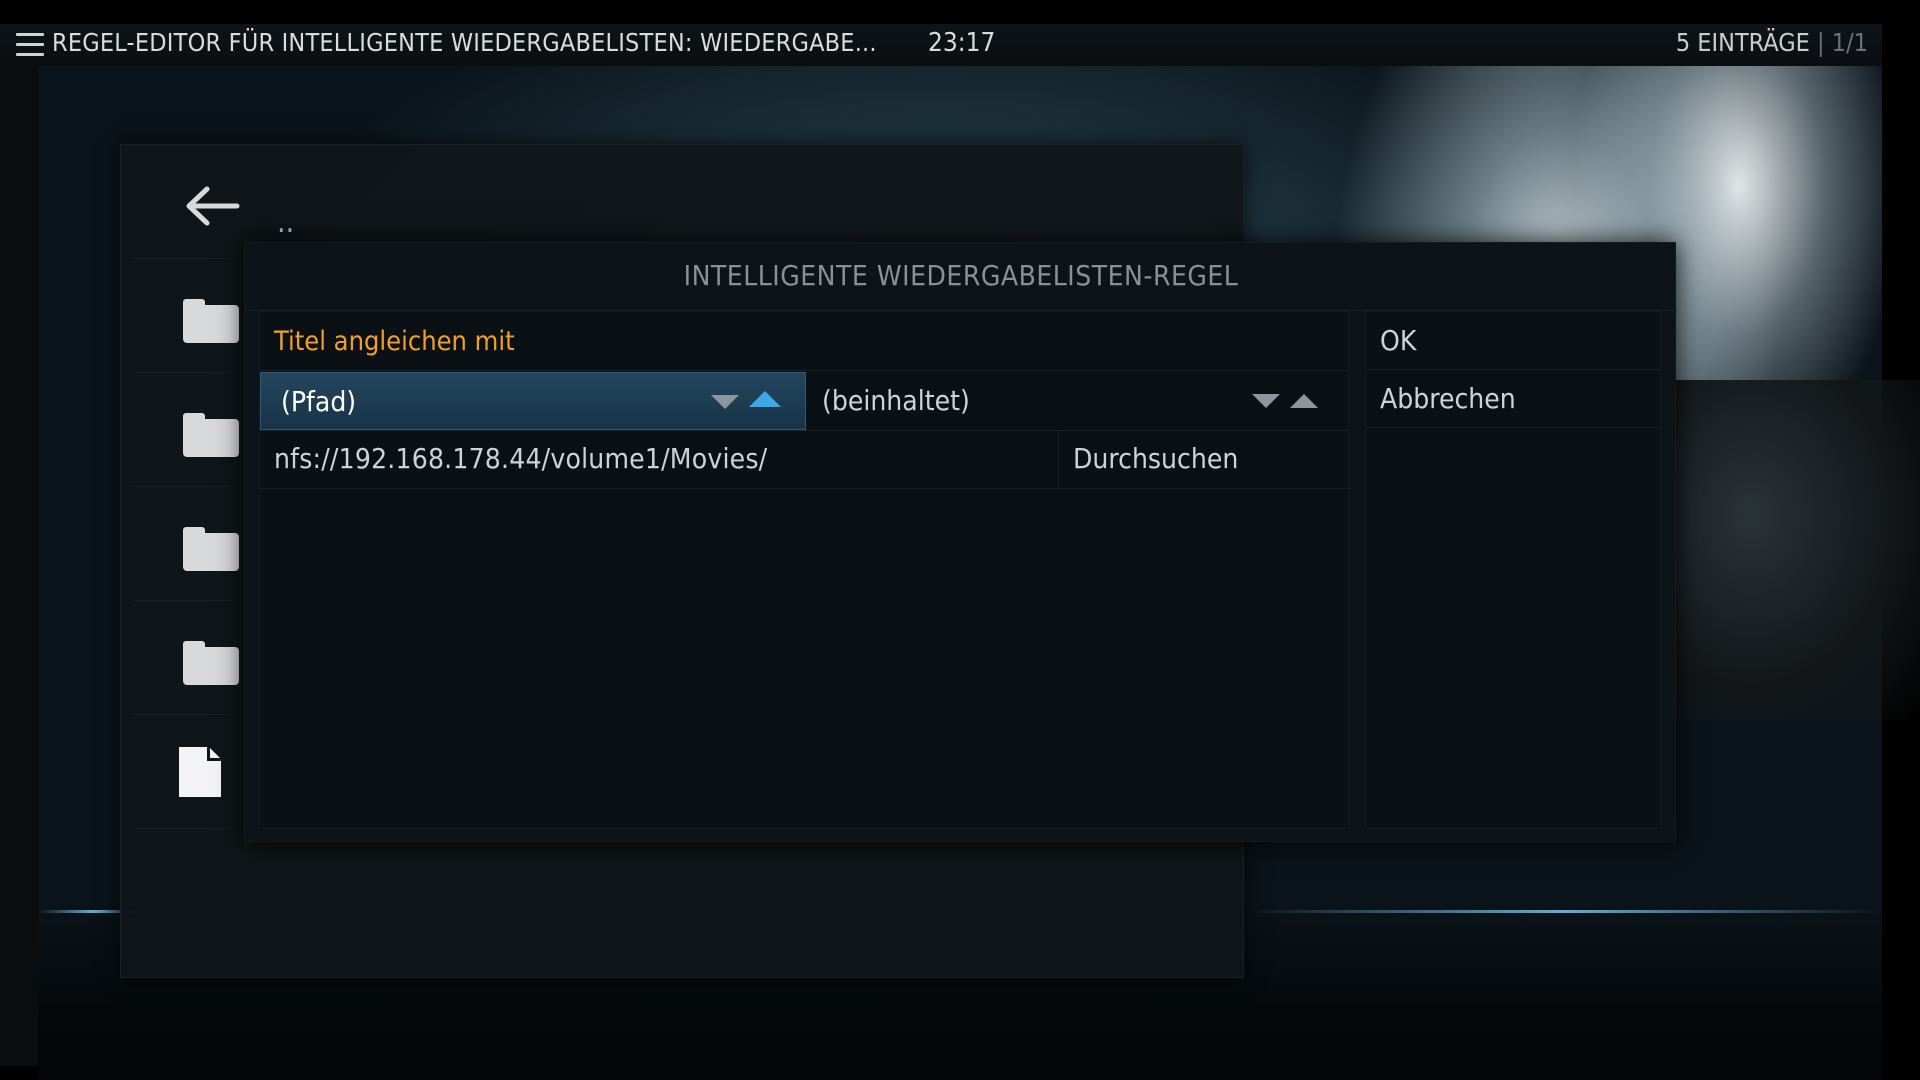  I want to click on operator-up-arrow-icon, so click(1304, 401).